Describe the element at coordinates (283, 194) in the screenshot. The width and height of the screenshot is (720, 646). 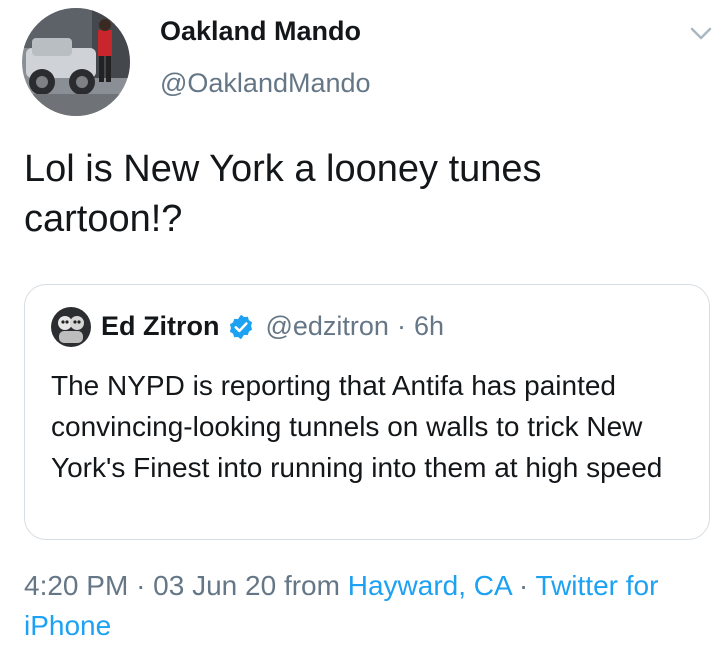
I see `tweet-text: Lol is New York a looney tunes cartoon!?` at that location.